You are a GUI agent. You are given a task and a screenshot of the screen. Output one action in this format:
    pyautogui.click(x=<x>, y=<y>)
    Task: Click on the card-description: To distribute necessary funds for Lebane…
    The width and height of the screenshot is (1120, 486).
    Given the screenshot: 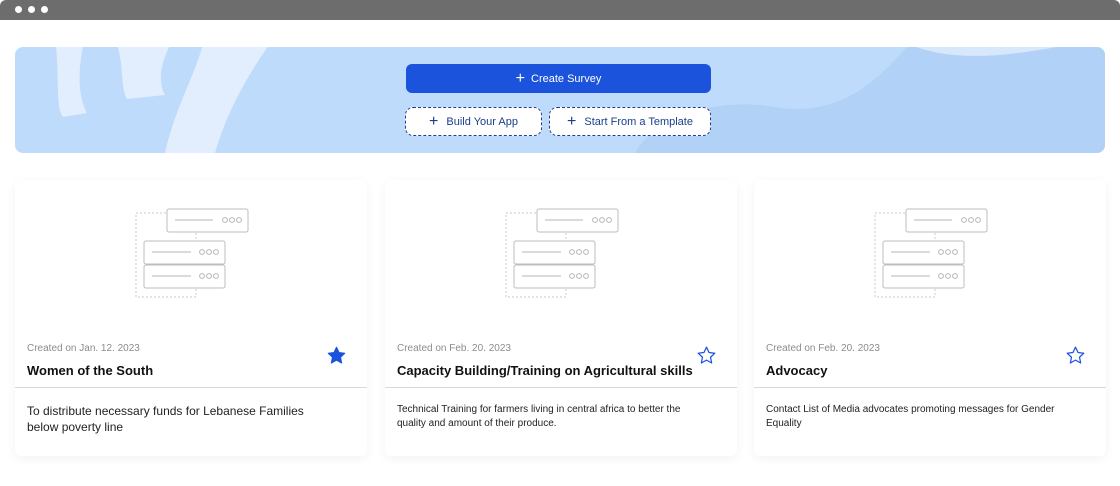 What is the action you would take?
    pyautogui.click(x=165, y=419)
    